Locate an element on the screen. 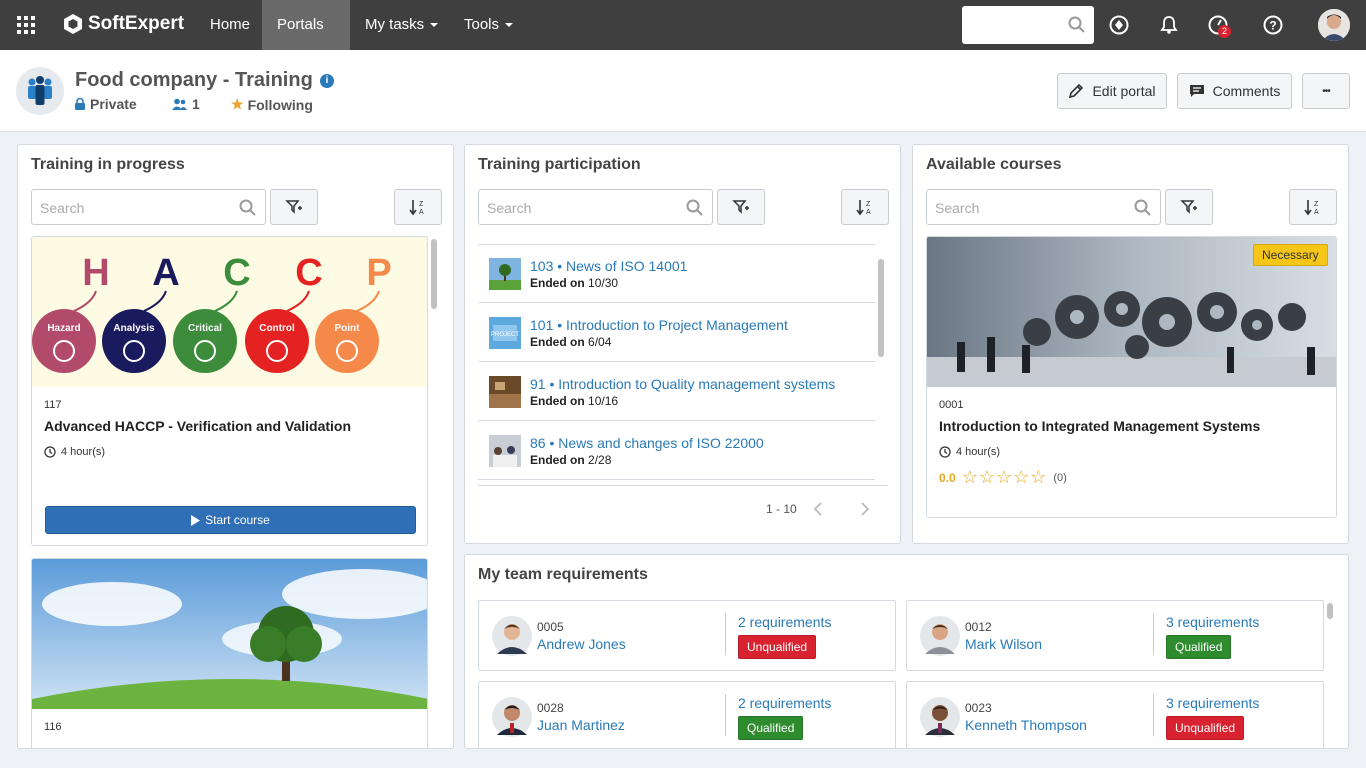 Image resolution: width=1366 pixels, height=768 pixels. member-name: Andrew Jones is located at coordinates (581, 644).